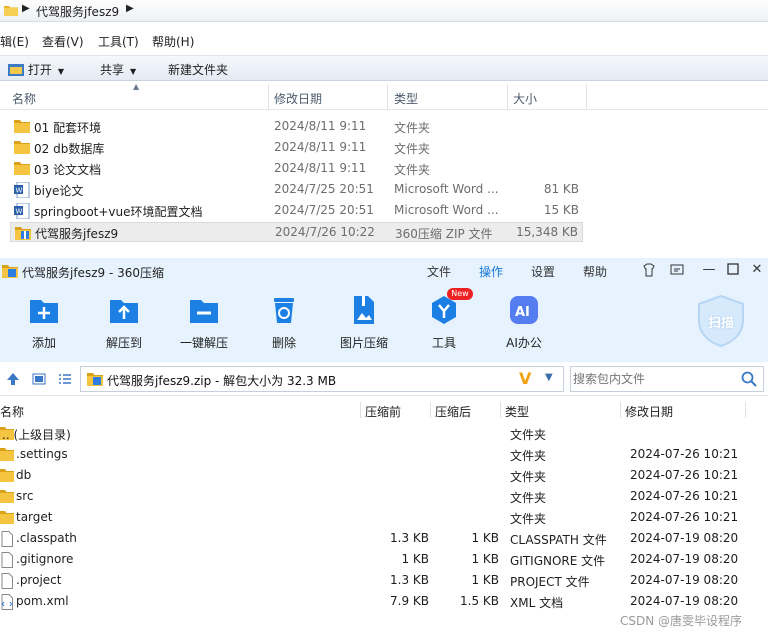  What do you see at coordinates (525, 98) in the screenshot?
I see `column-size: 大小` at bounding box center [525, 98].